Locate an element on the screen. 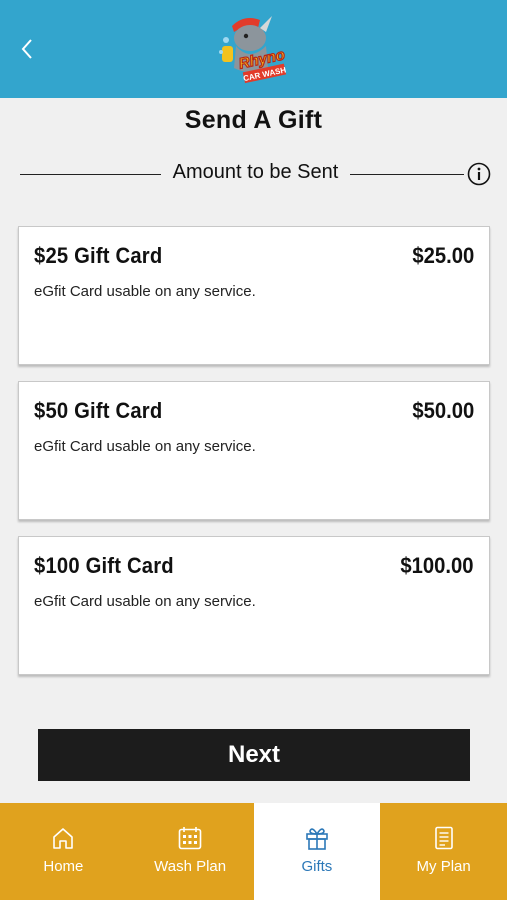 This screenshot has width=507, height=900. tab-my-plan: My Plan is located at coordinates (443, 851).